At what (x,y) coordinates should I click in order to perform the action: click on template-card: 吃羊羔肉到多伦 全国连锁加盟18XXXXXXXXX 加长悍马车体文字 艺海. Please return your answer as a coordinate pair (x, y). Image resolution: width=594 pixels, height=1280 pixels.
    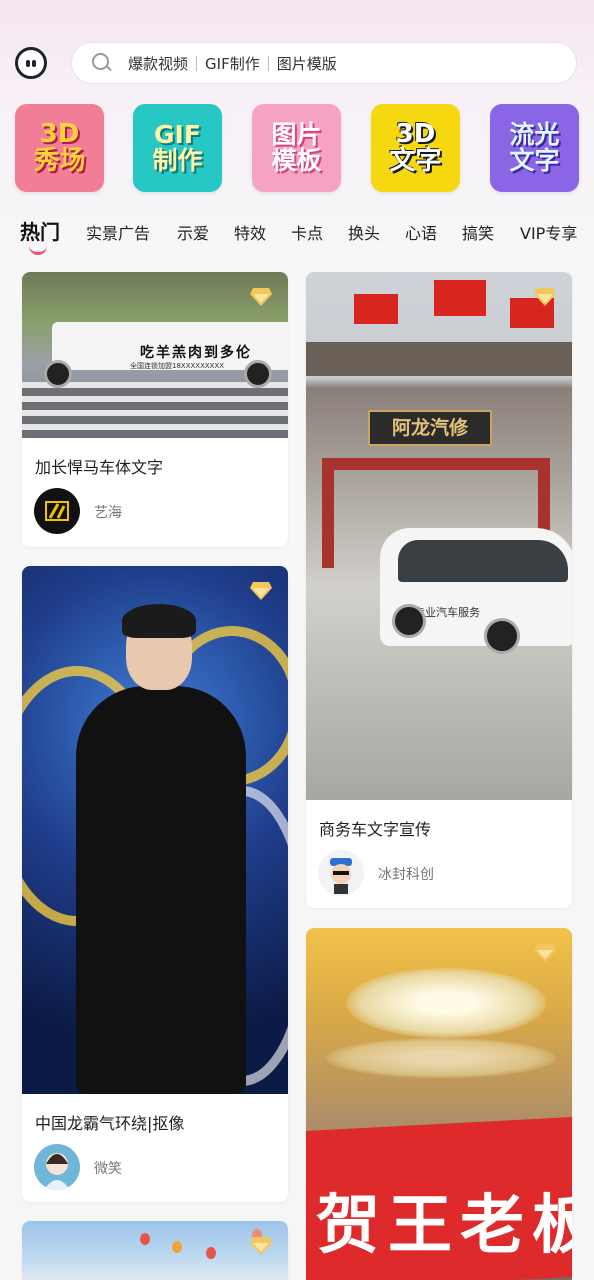
    Looking at the image, I should click on (155, 409).